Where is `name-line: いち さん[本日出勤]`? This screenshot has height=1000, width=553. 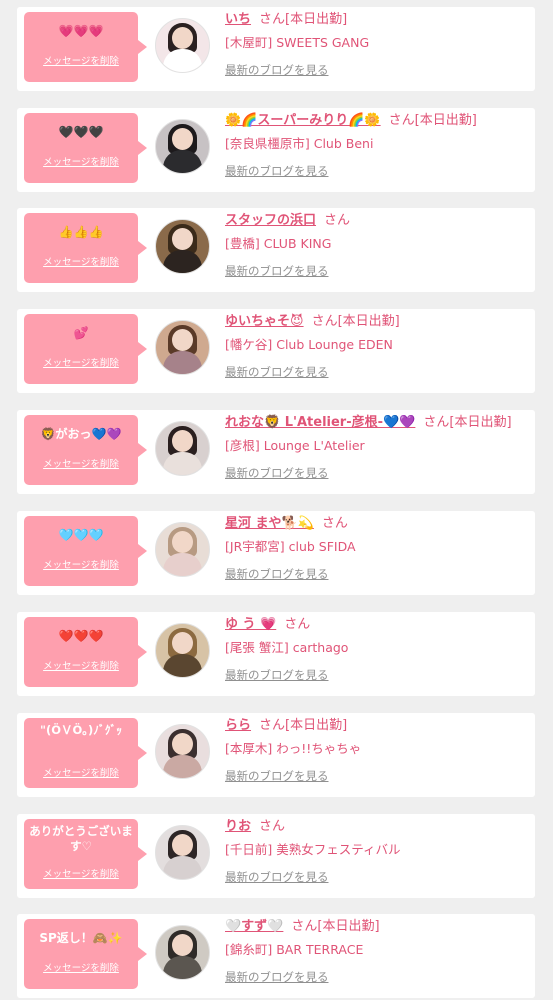
name-line: いち さん[本日出勤] is located at coordinates (286, 20).